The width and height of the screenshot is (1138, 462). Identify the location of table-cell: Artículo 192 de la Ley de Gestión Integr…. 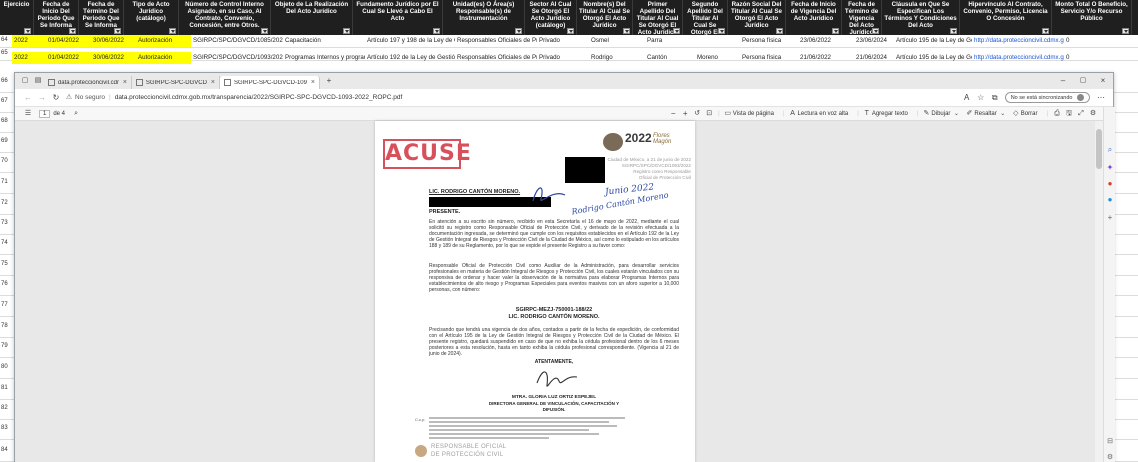
(410, 58).